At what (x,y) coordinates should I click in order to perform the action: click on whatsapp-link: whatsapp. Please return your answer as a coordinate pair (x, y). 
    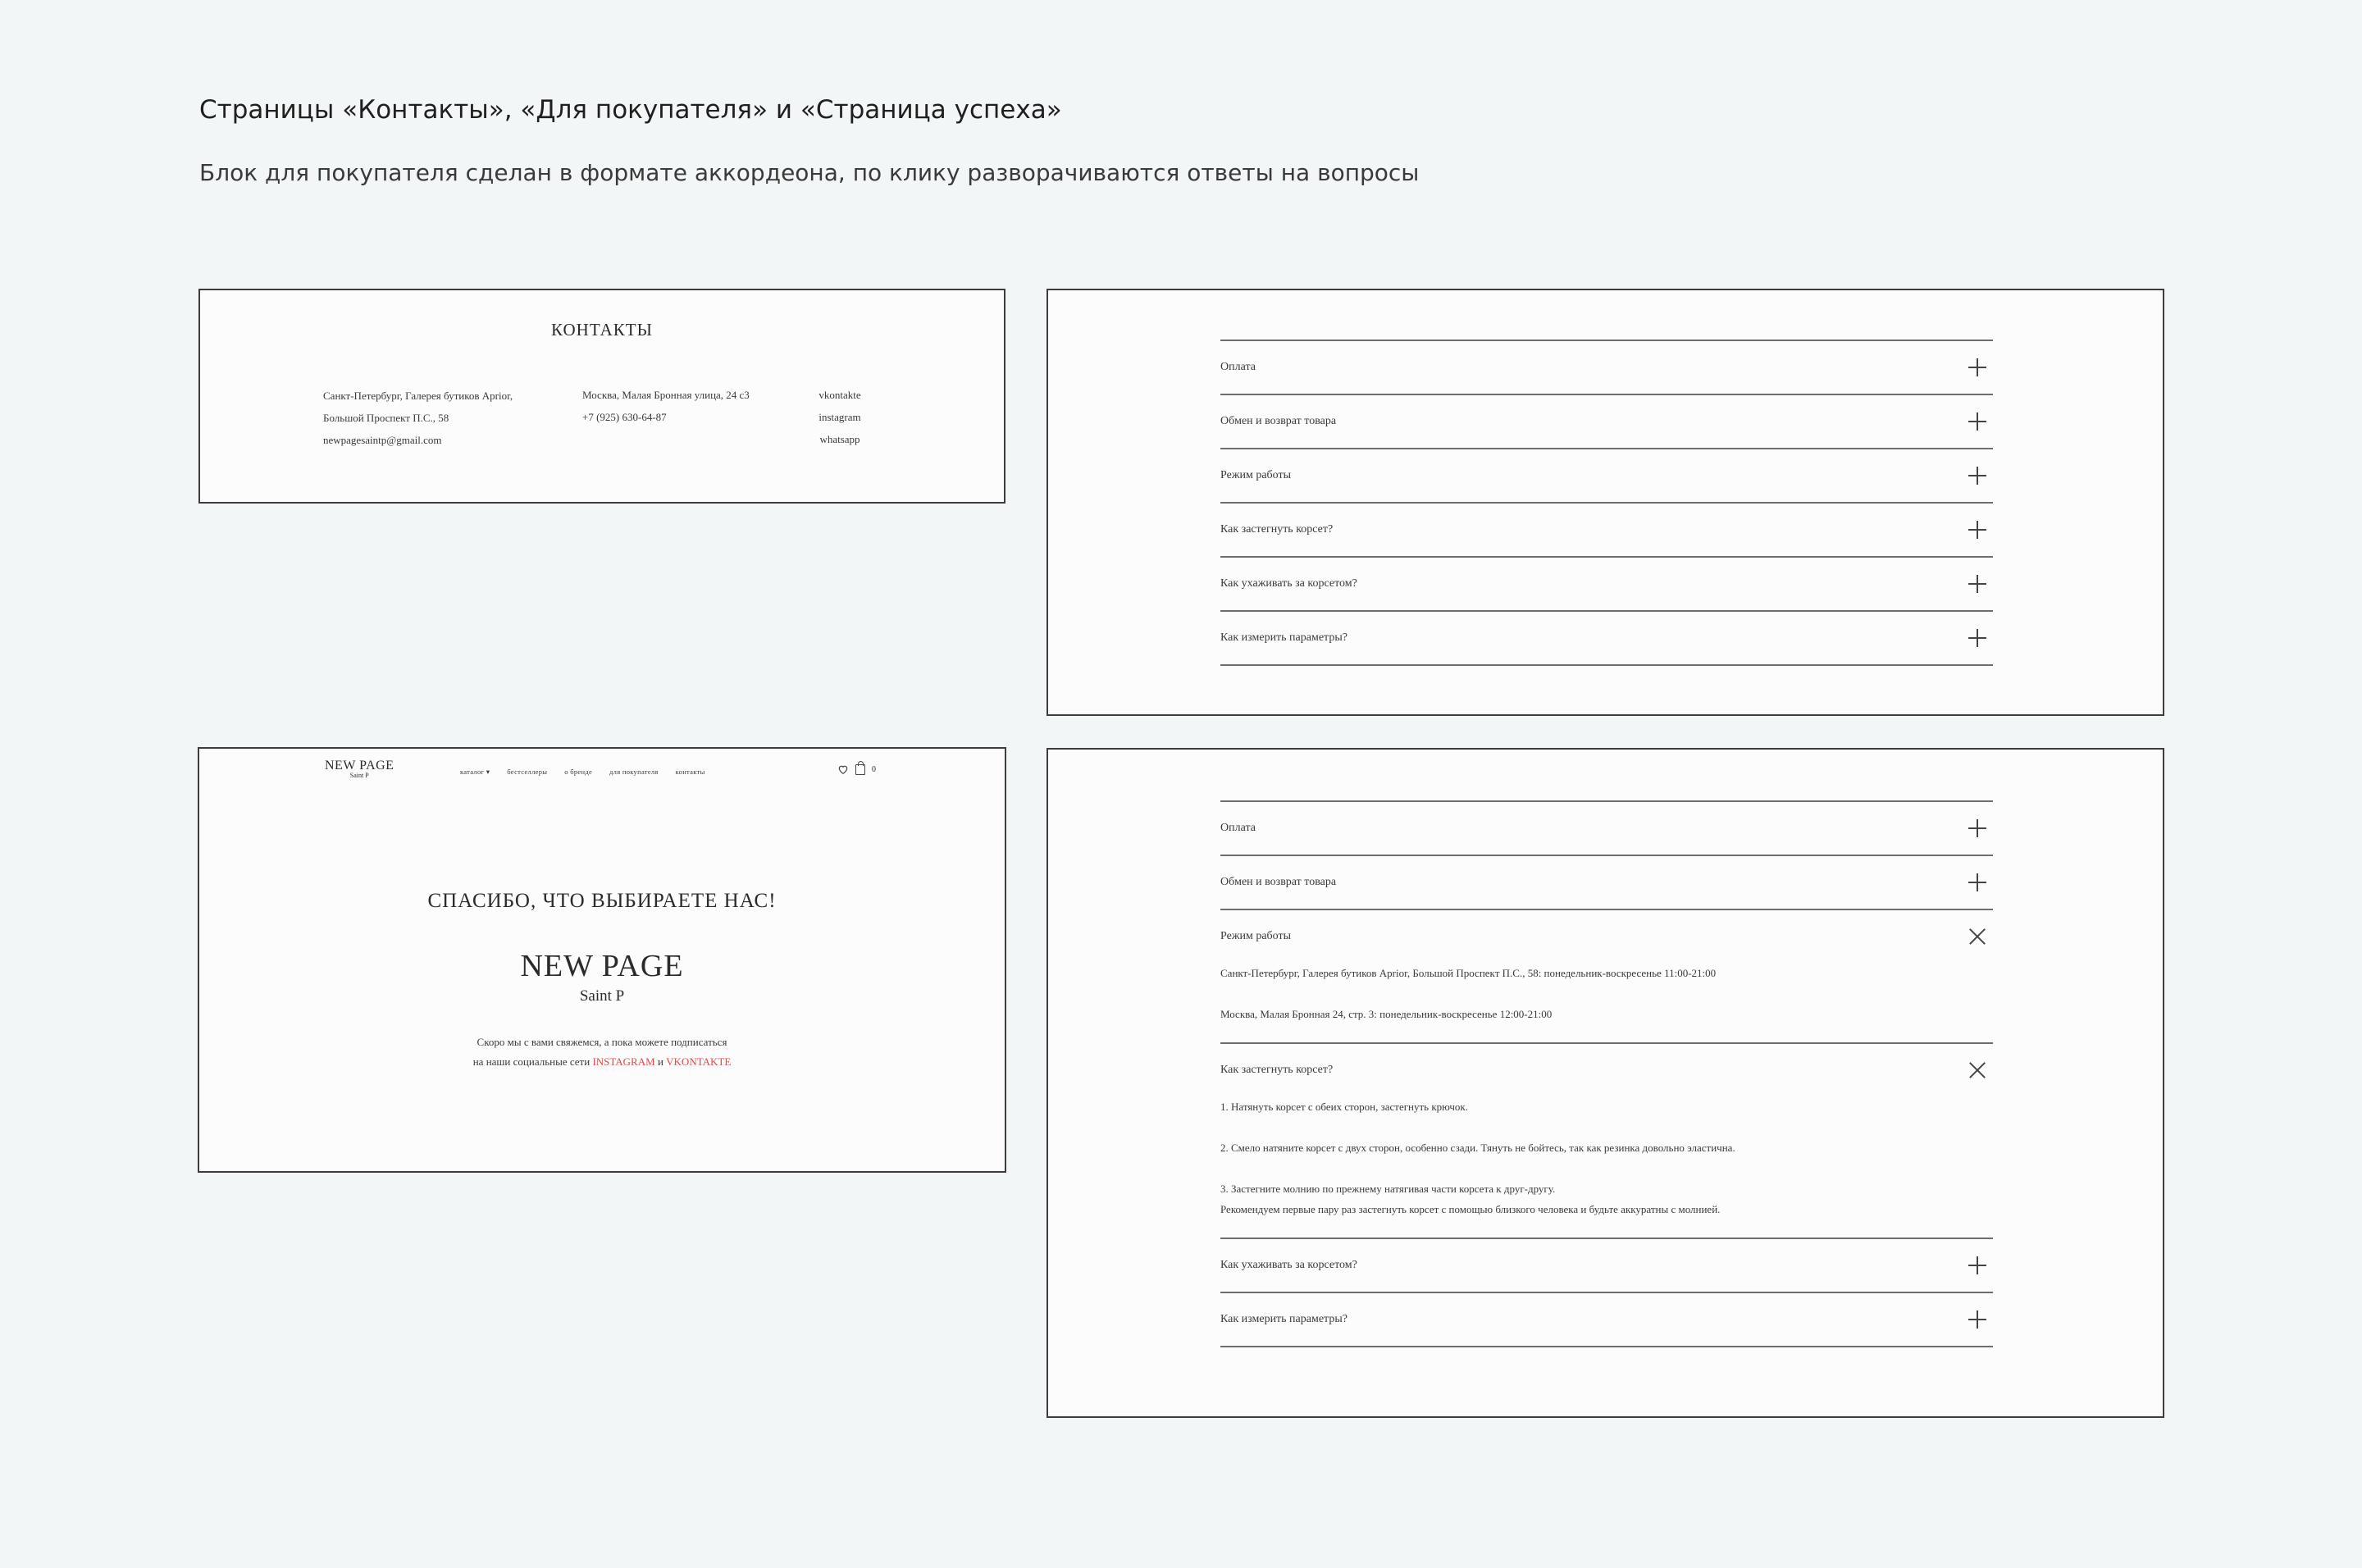
    Looking at the image, I should click on (840, 439).